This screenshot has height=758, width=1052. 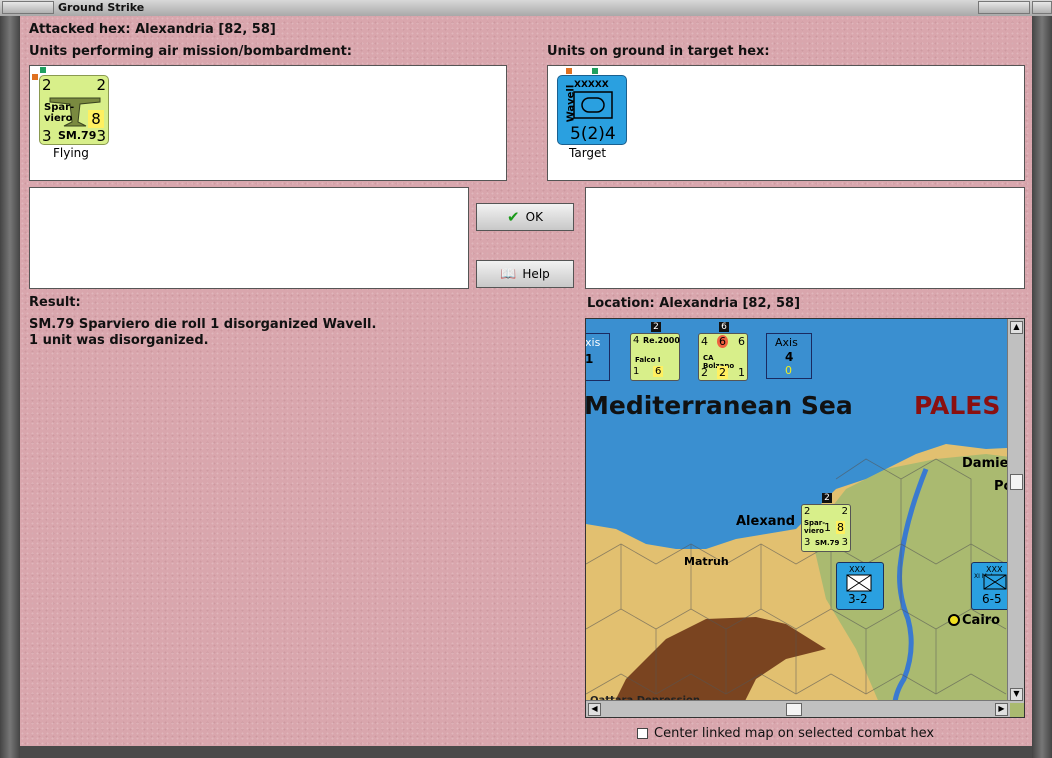 What do you see at coordinates (741, 341) in the screenshot?
I see `map-counter-bolzano-c: 6` at bounding box center [741, 341].